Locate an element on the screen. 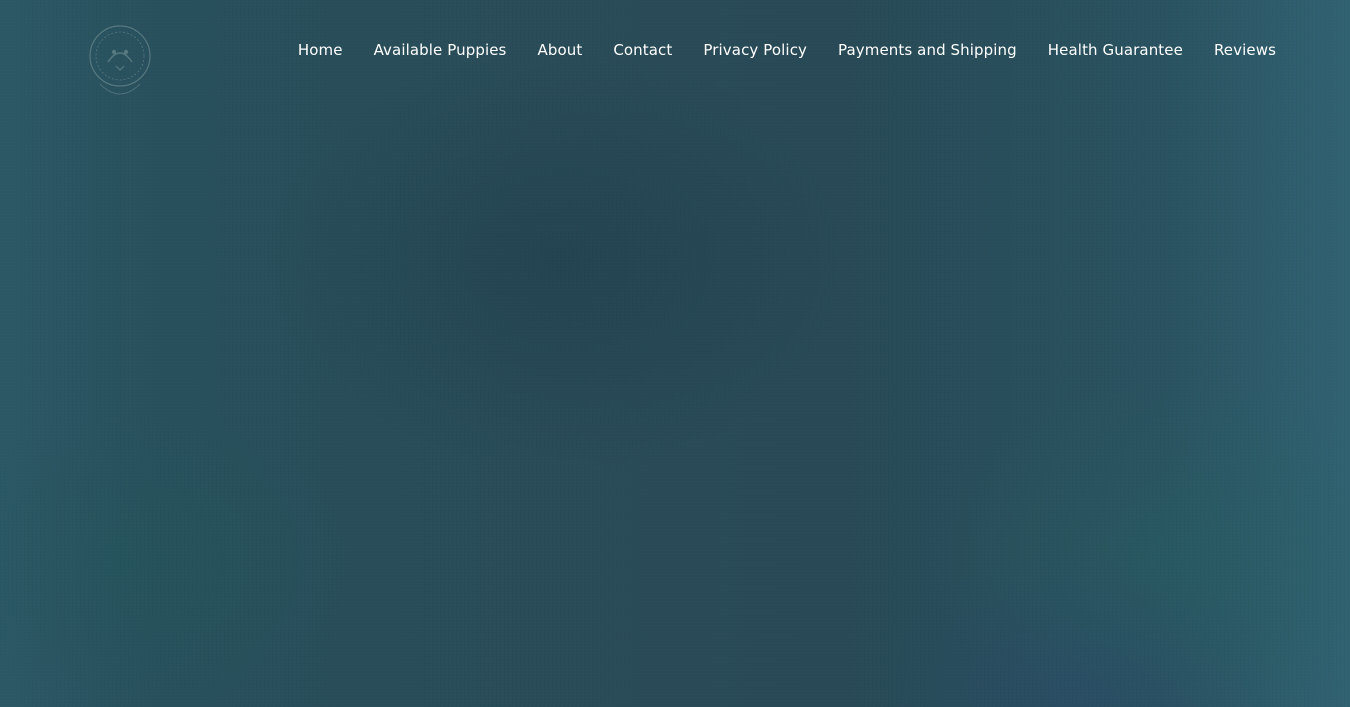  circular-seal-logo-icon is located at coordinates (120, 60).